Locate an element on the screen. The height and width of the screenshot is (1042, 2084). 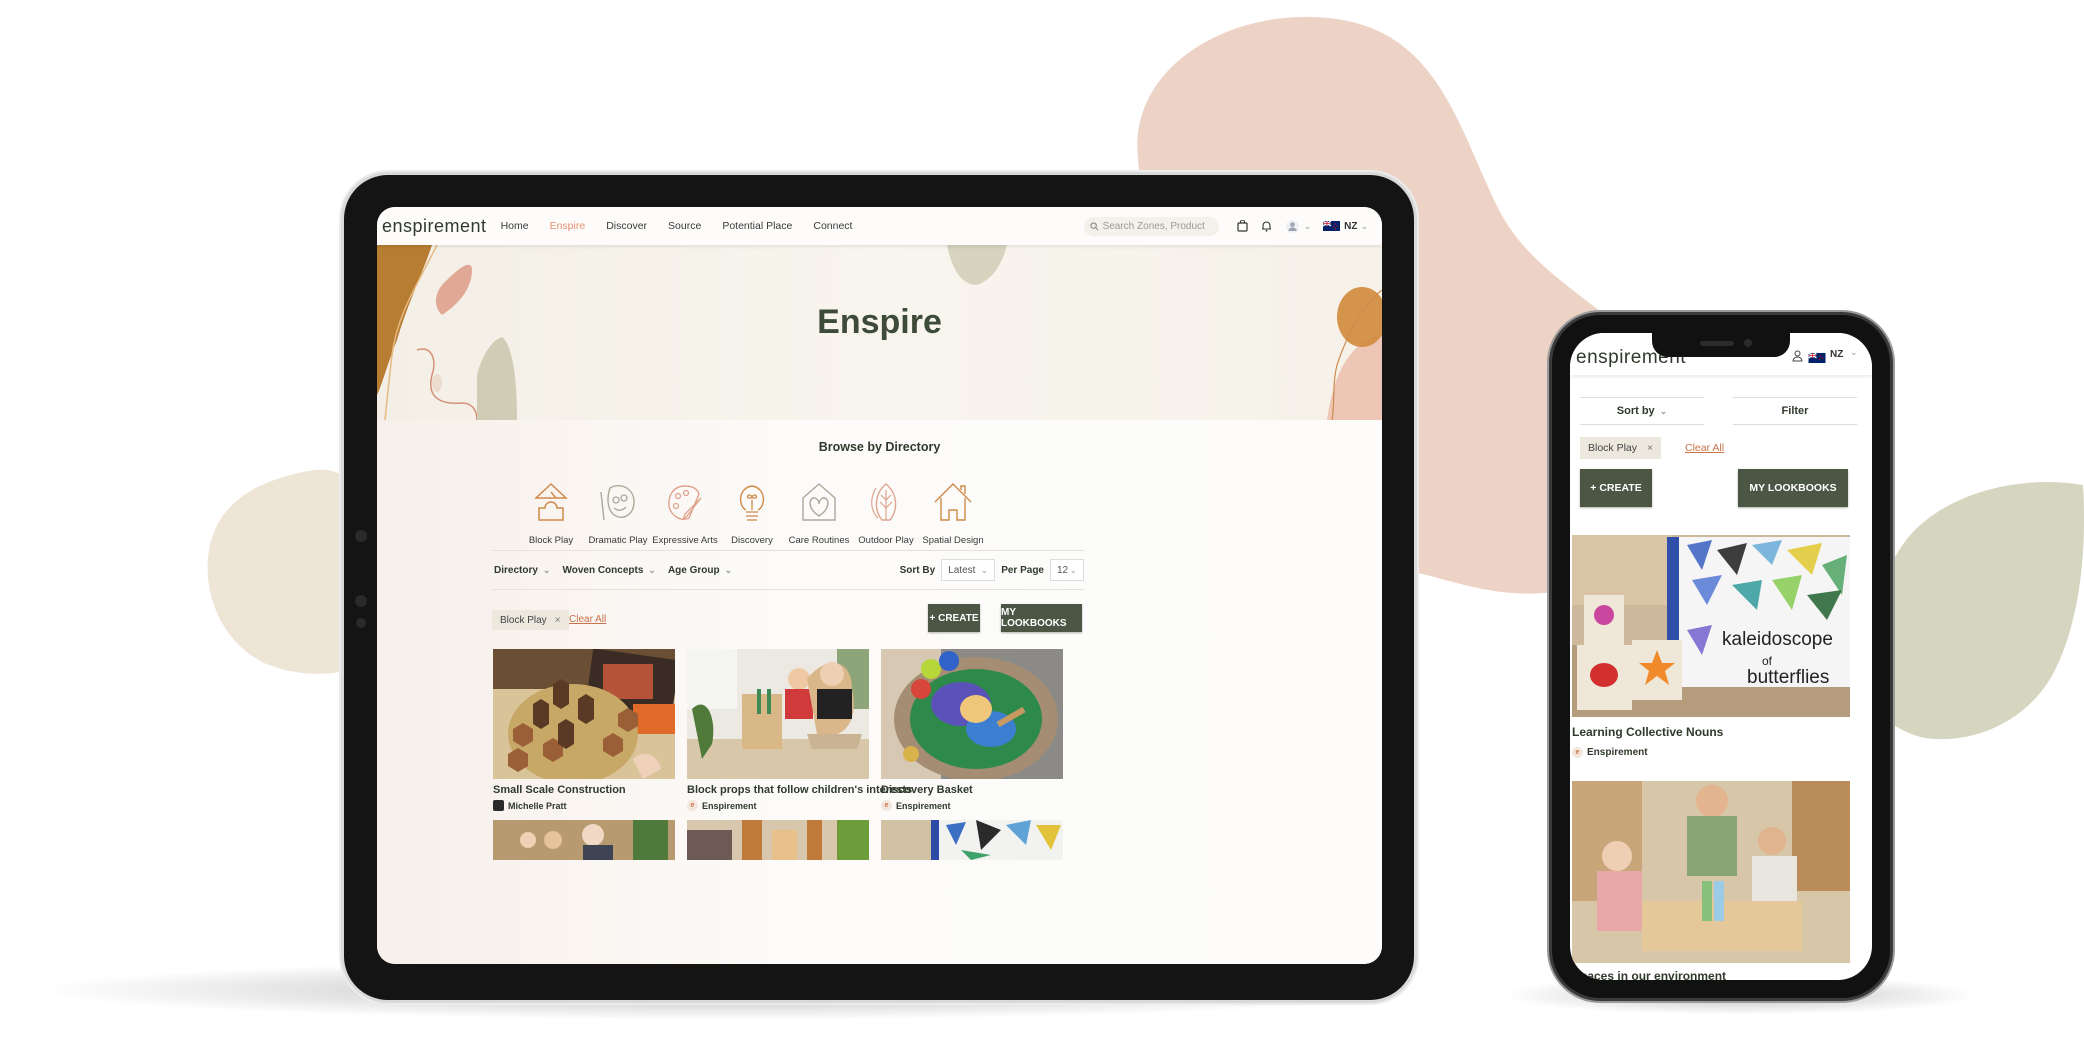
browse-directory-title: Browse by Directory is located at coordinates (879, 447).